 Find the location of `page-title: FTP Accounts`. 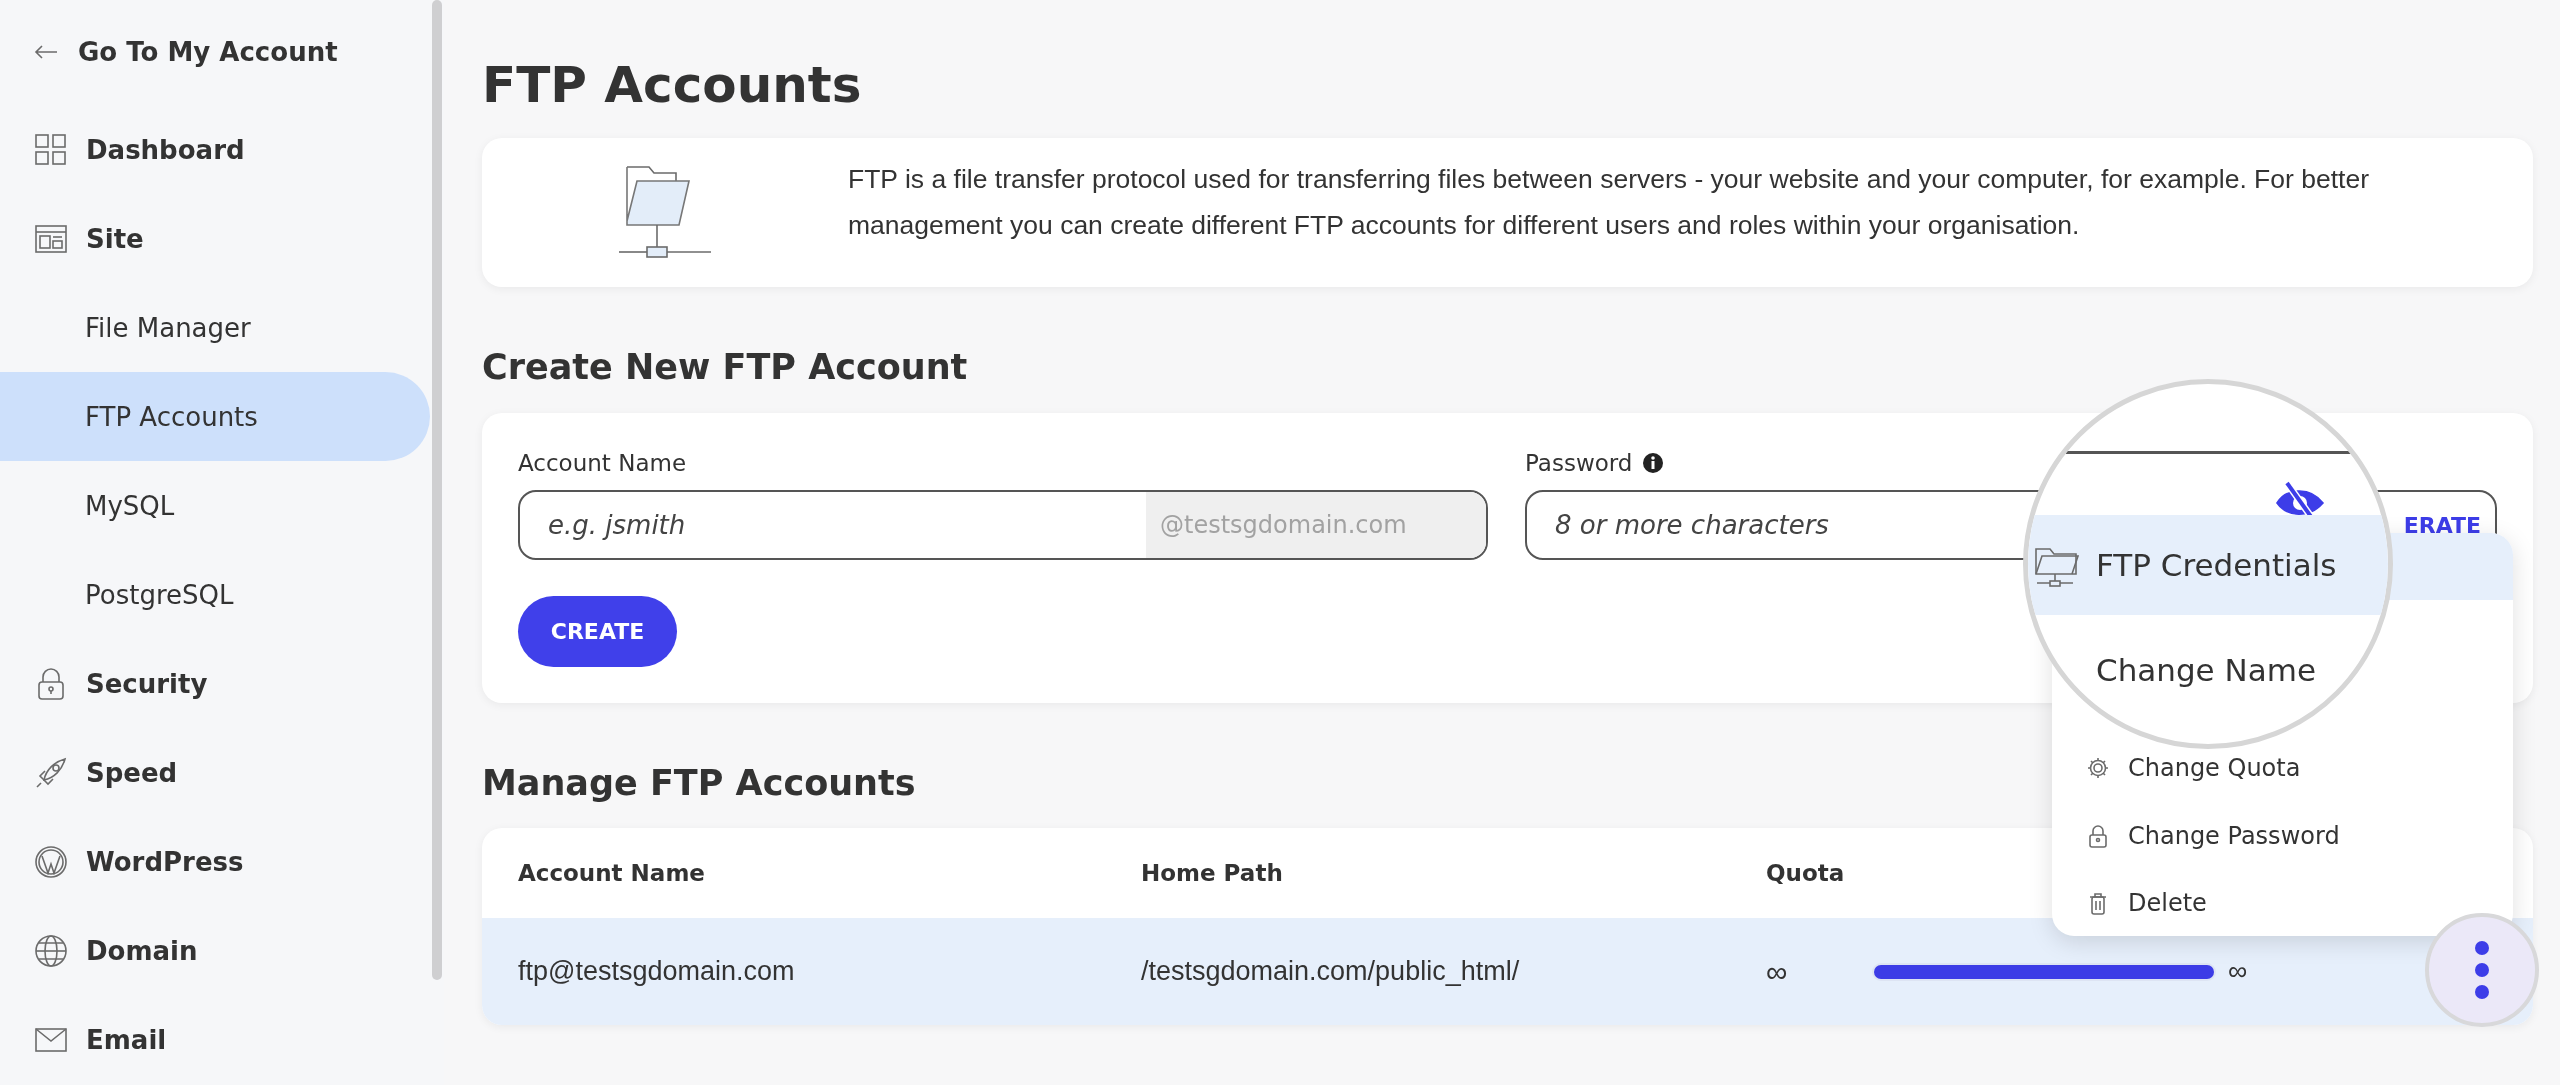

page-title: FTP Accounts is located at coordinates (672, 85).